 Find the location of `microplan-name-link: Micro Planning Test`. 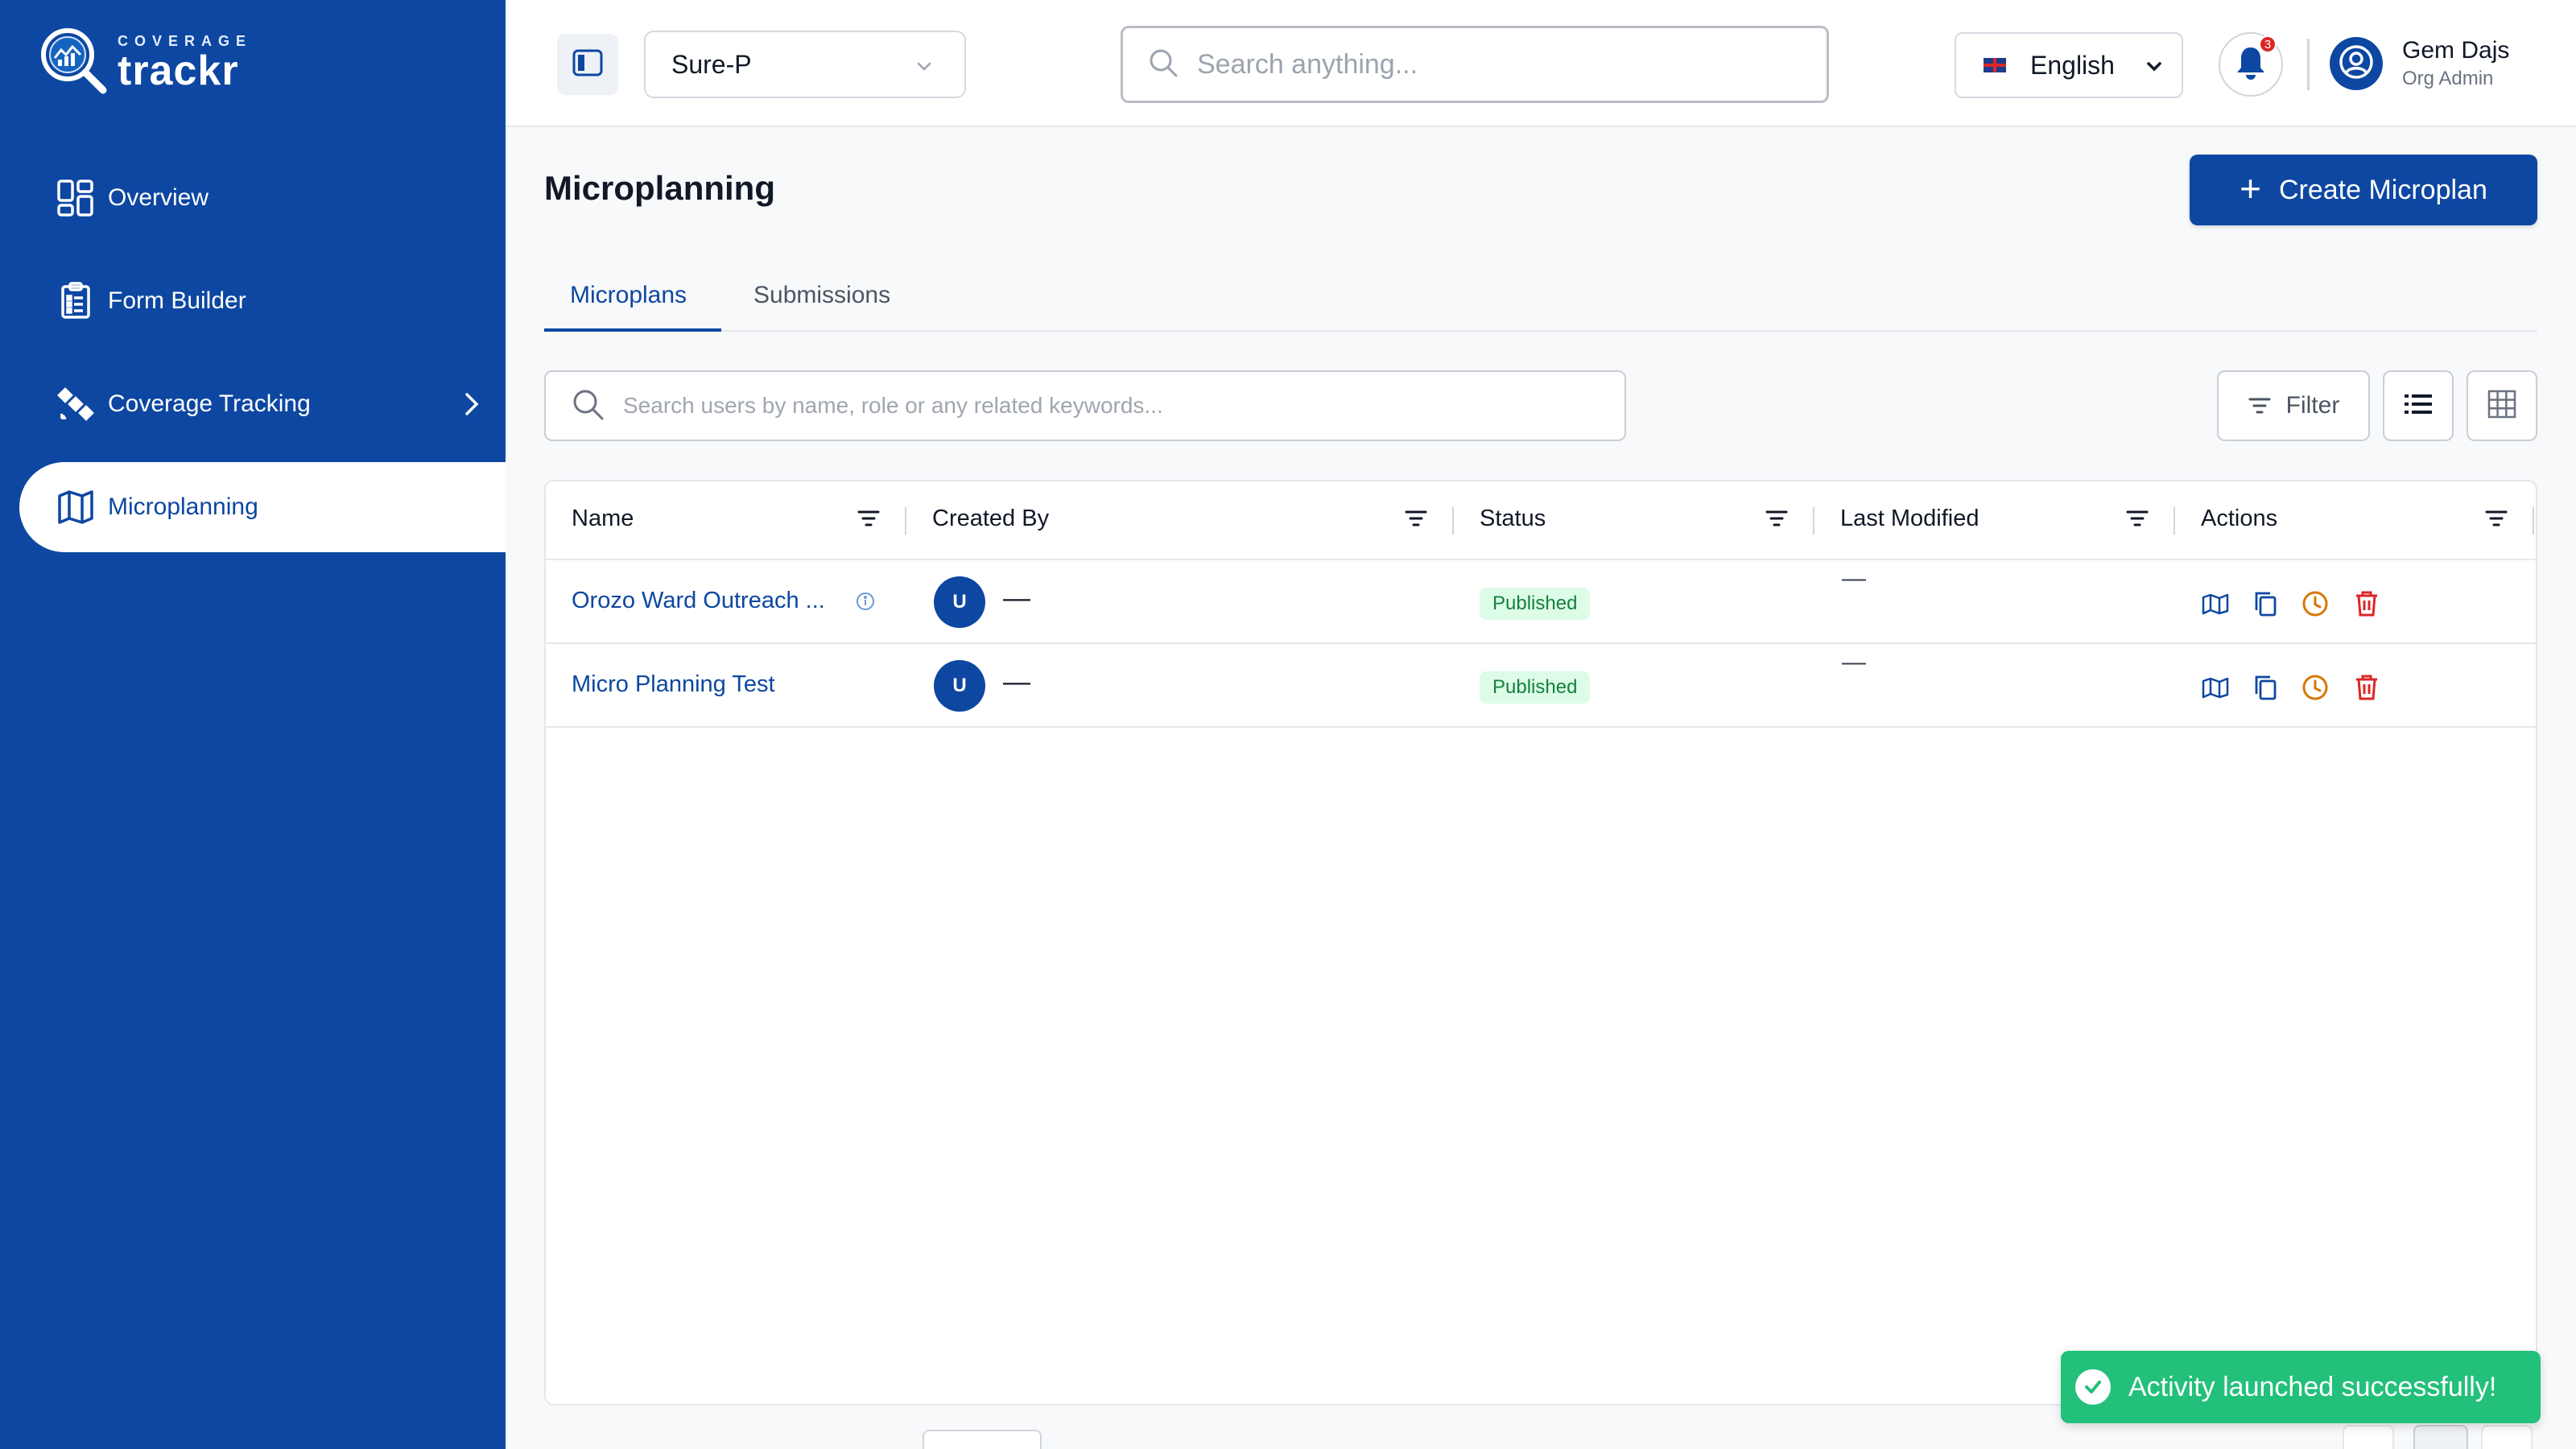

microplan-name-link: Micro Planning Test is located at coordinates (673, 684).